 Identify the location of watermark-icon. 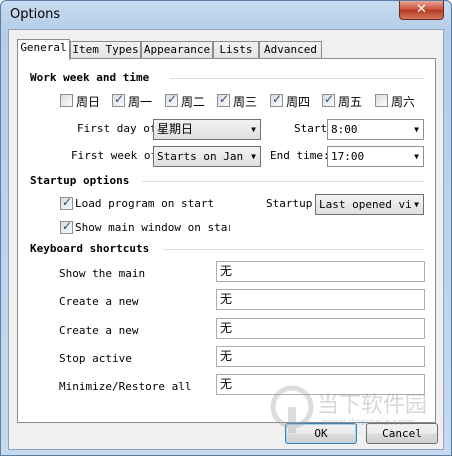
(292, 409).